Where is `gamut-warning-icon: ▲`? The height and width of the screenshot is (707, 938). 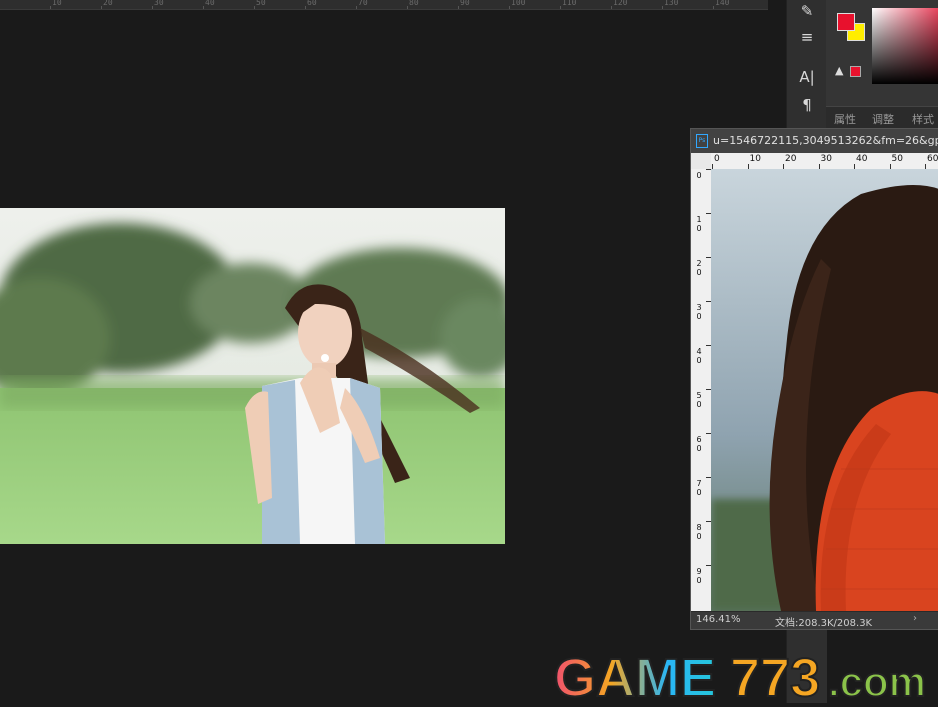
gamut-warning-icon: ▲ is located at coordinates (839, 70).